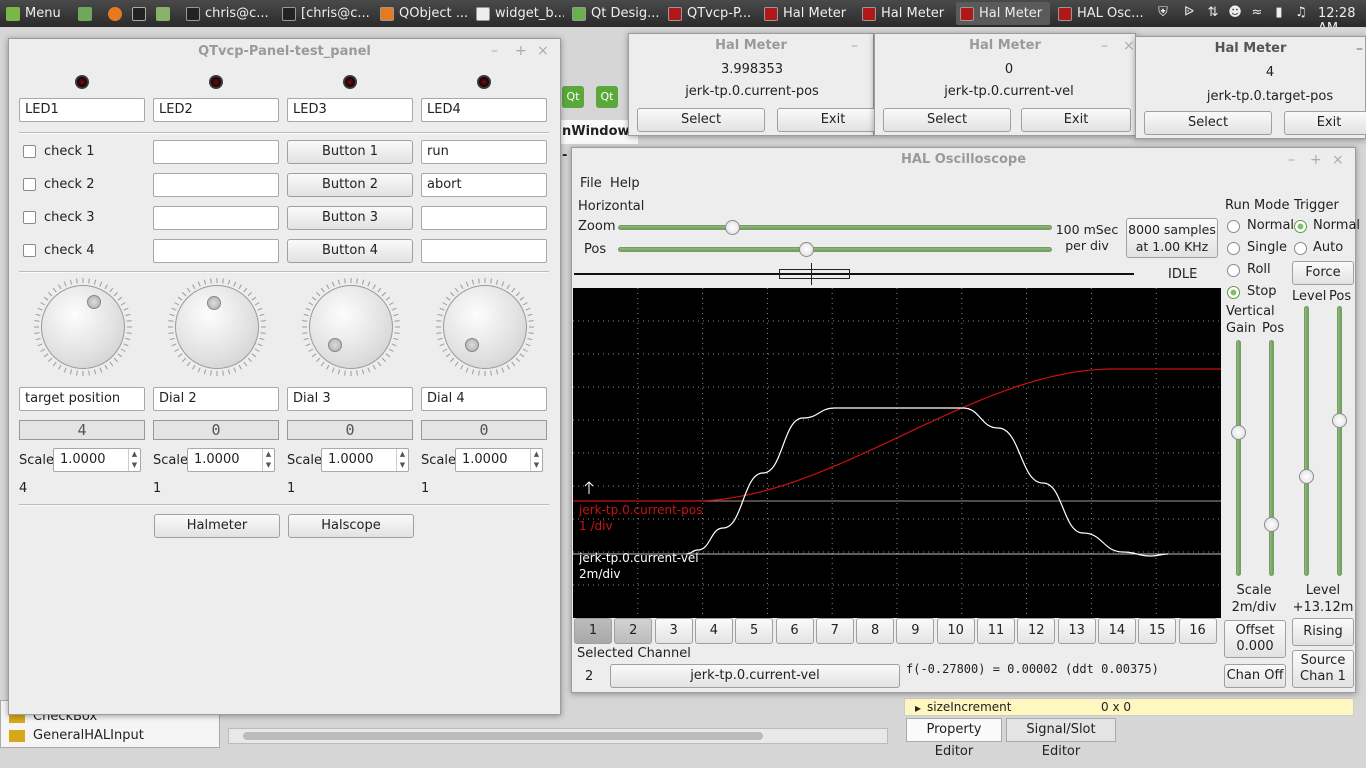 Image resolution: width=1366 pixels, height=768 pixels. Describe the element at coordinates (1323, 632) in the screenshot. I see `rising-button: Rising` at that location.